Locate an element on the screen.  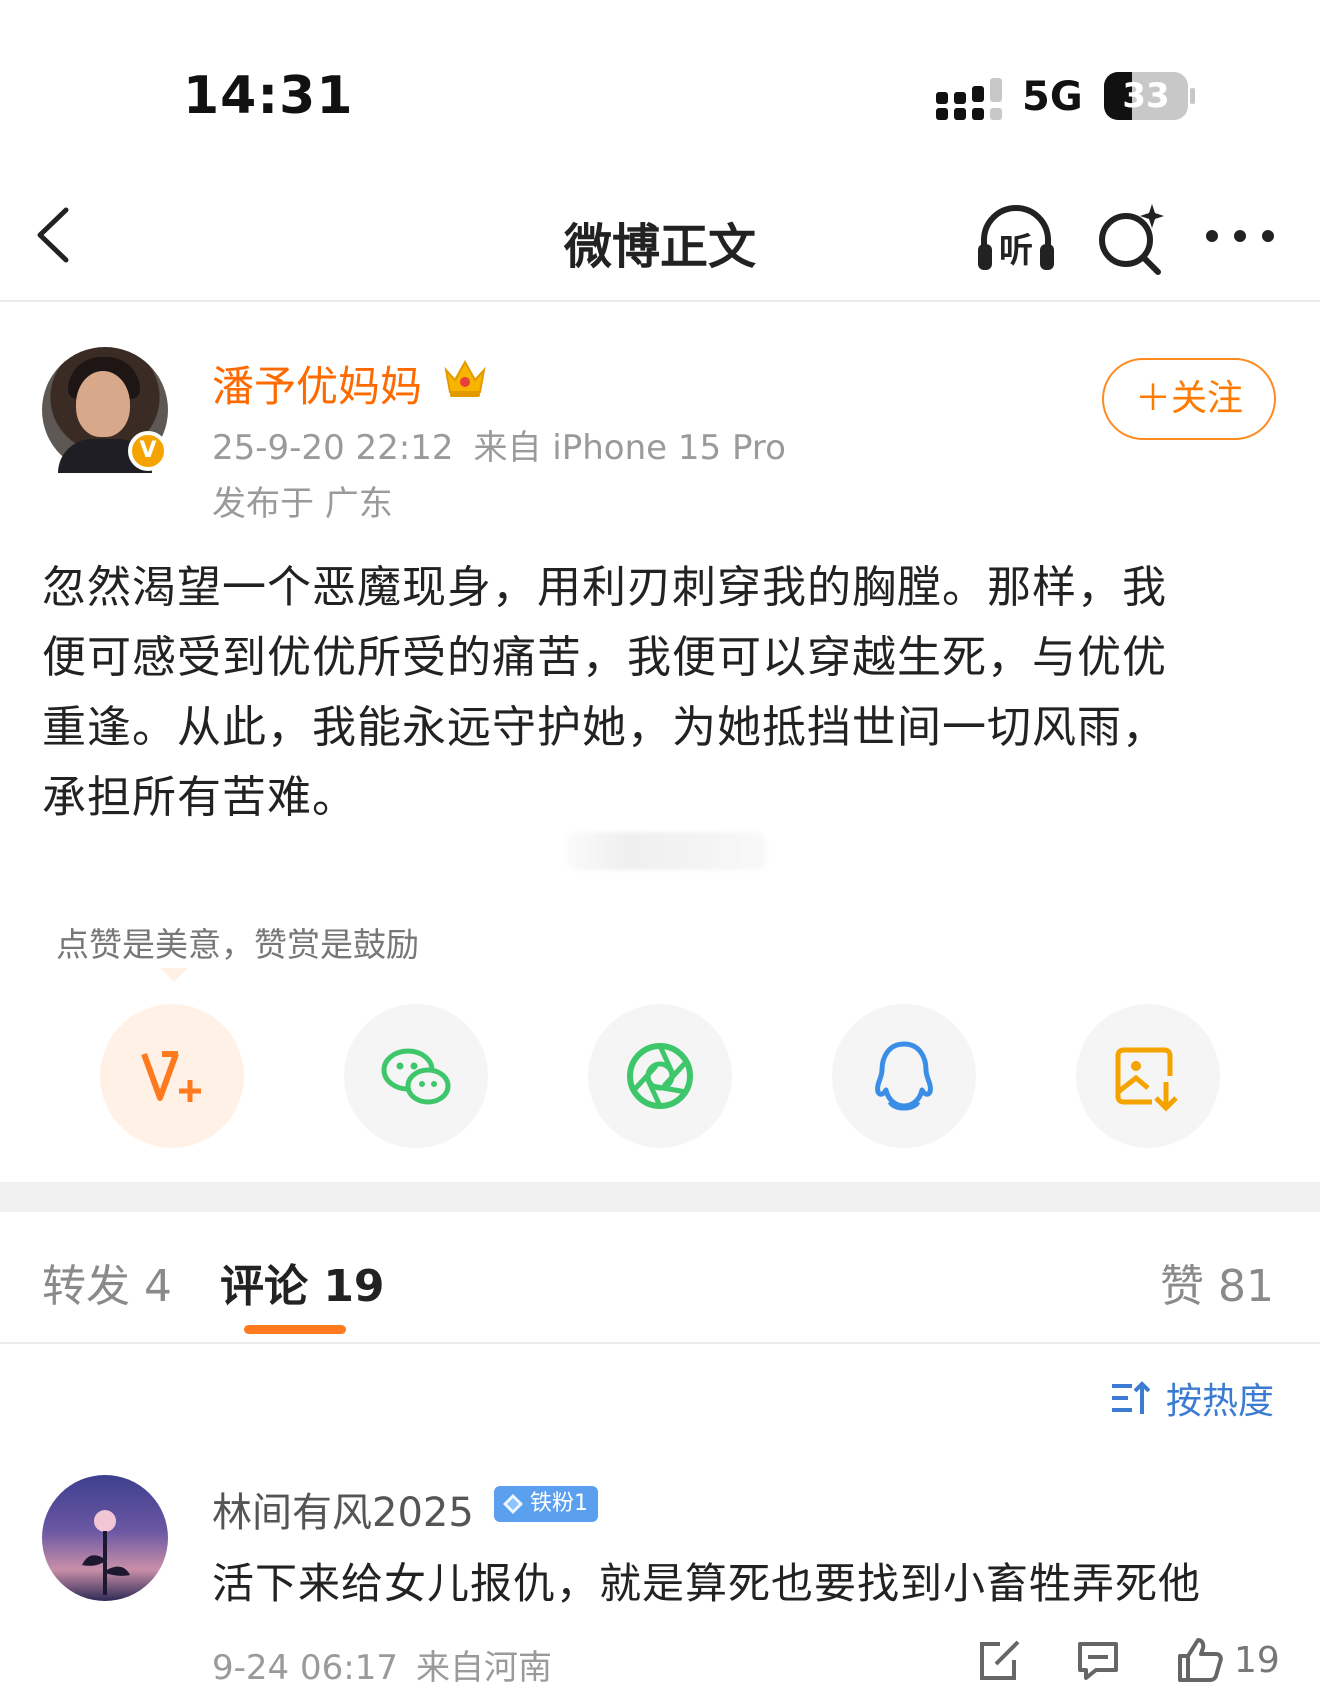
verified-badge-icon: V is located at coordinates (148, 451).